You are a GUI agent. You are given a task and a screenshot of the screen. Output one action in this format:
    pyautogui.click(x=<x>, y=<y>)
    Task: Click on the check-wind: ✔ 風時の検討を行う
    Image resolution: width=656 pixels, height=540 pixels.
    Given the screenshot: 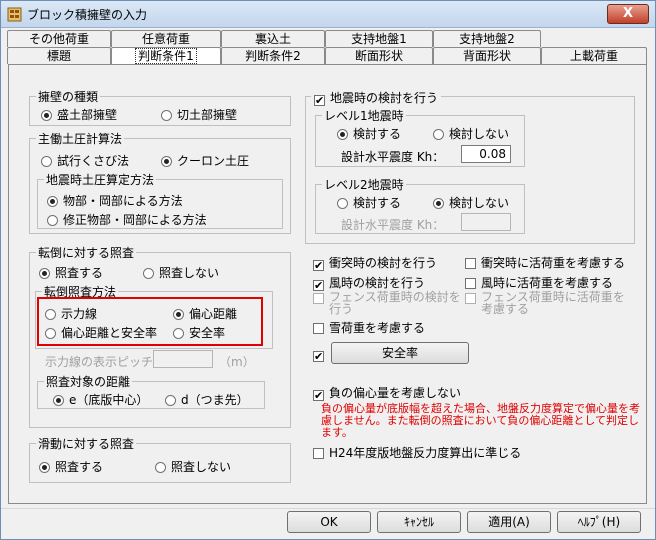 What is the action you would take?
    pyautogui.click(x=369, y=282)
    